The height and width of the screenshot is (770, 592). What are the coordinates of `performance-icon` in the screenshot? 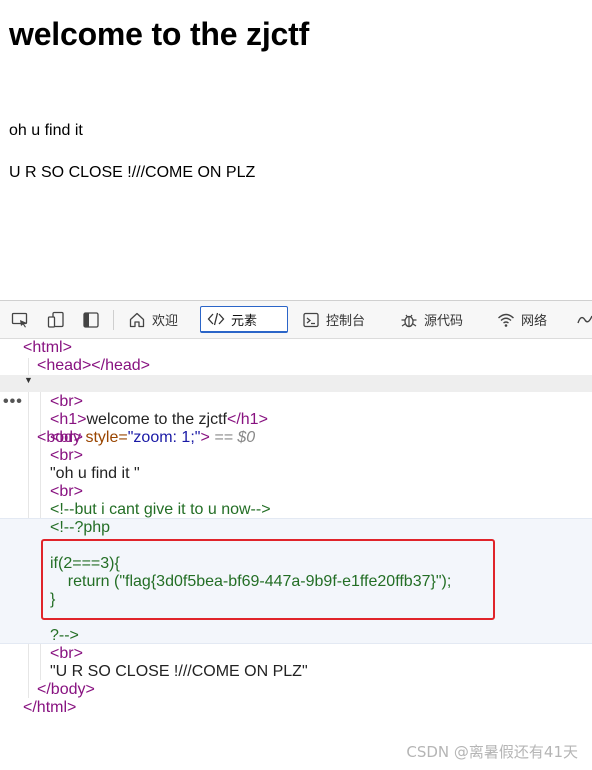 It's located at (584, 319).